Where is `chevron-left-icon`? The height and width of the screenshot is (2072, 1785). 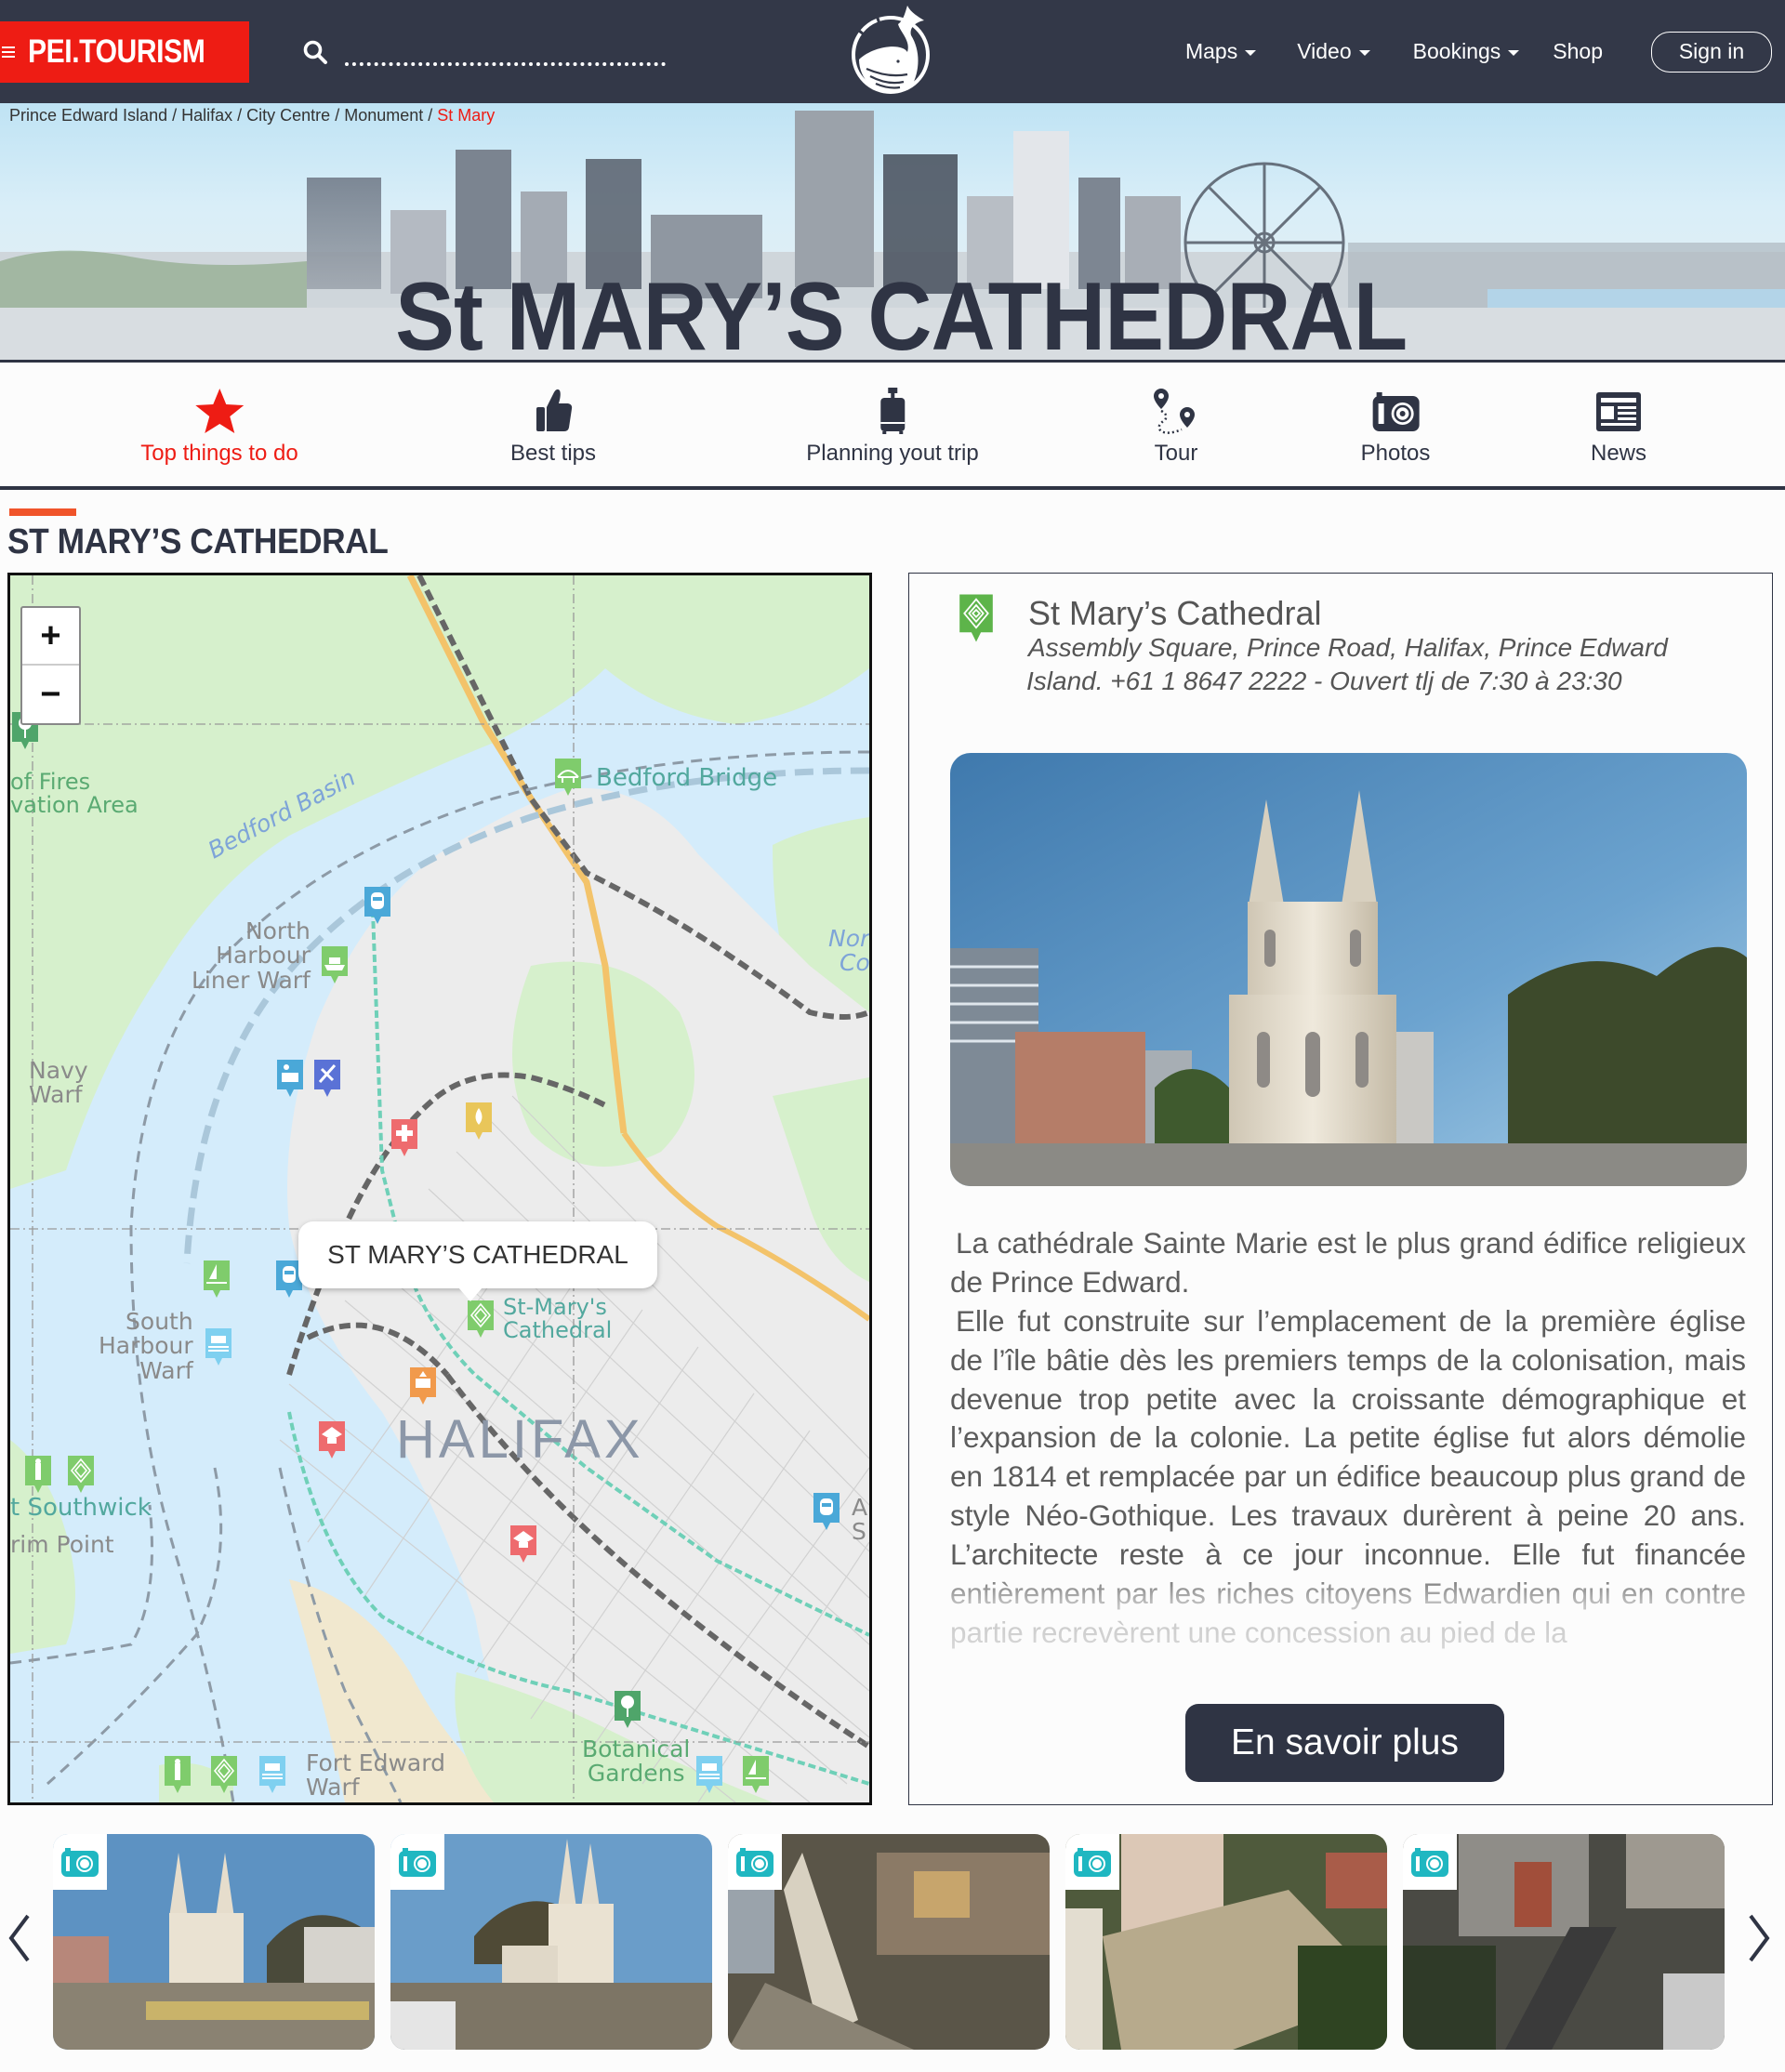
chevron-left-icon is located at coordinates (19, 1938).